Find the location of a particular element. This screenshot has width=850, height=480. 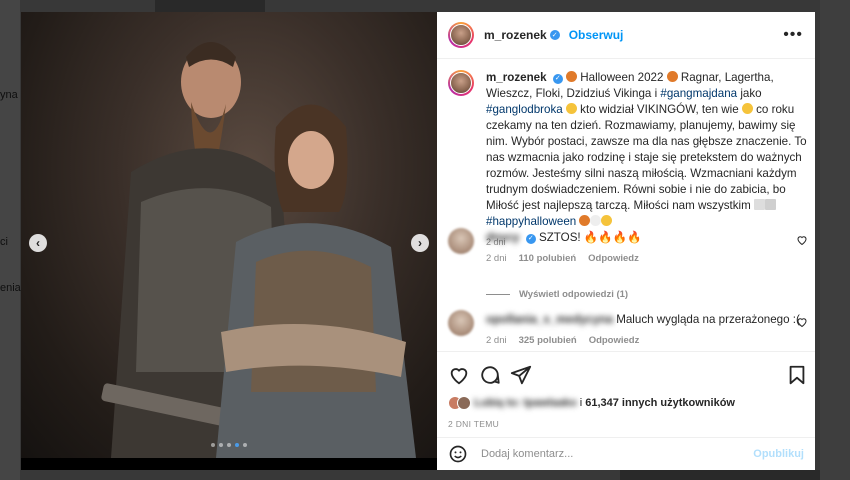

caption-username: m_rozenek is located at coordinates (516, 77).